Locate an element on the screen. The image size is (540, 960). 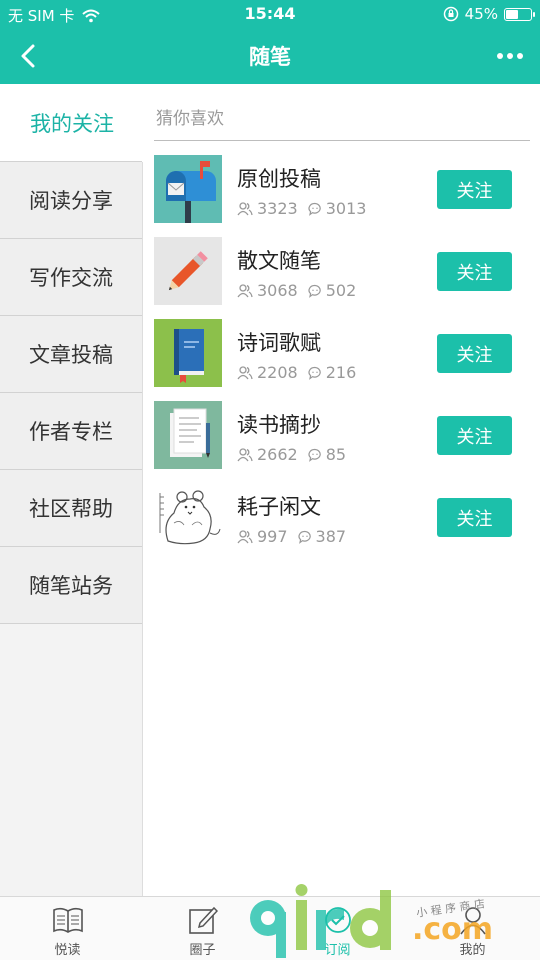
mailbox-icon is located at coordinates (188, 189).